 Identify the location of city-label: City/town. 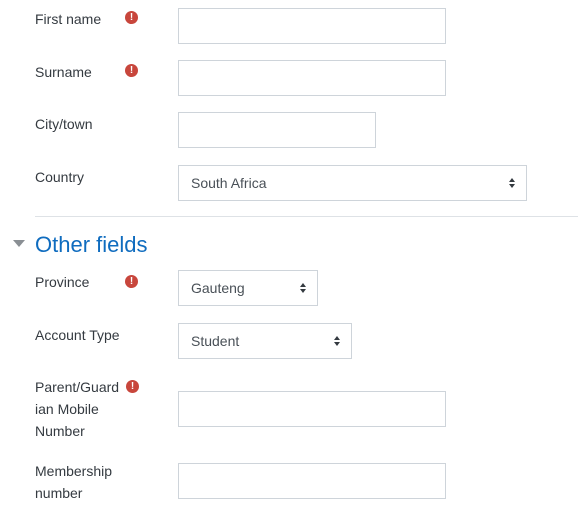
(64, 124).